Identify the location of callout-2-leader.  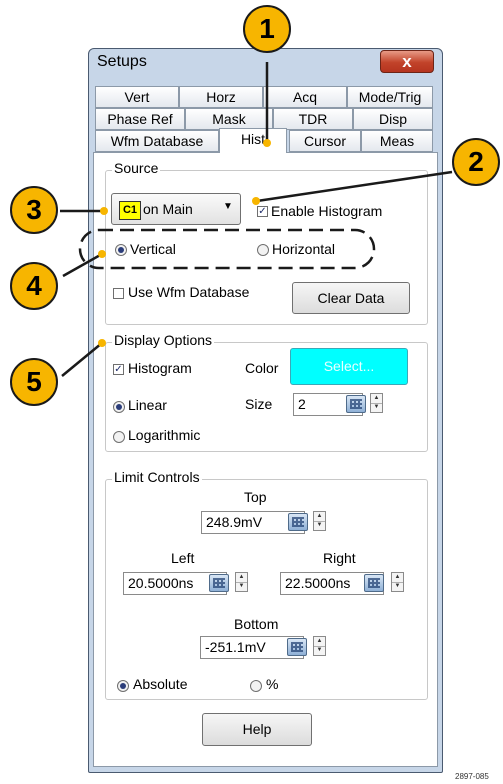
(354, 186).